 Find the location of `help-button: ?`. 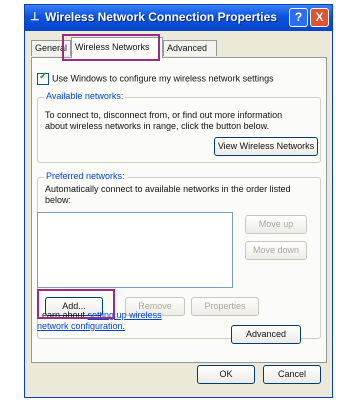

help-button: ? is located at coordinates (298, 17).